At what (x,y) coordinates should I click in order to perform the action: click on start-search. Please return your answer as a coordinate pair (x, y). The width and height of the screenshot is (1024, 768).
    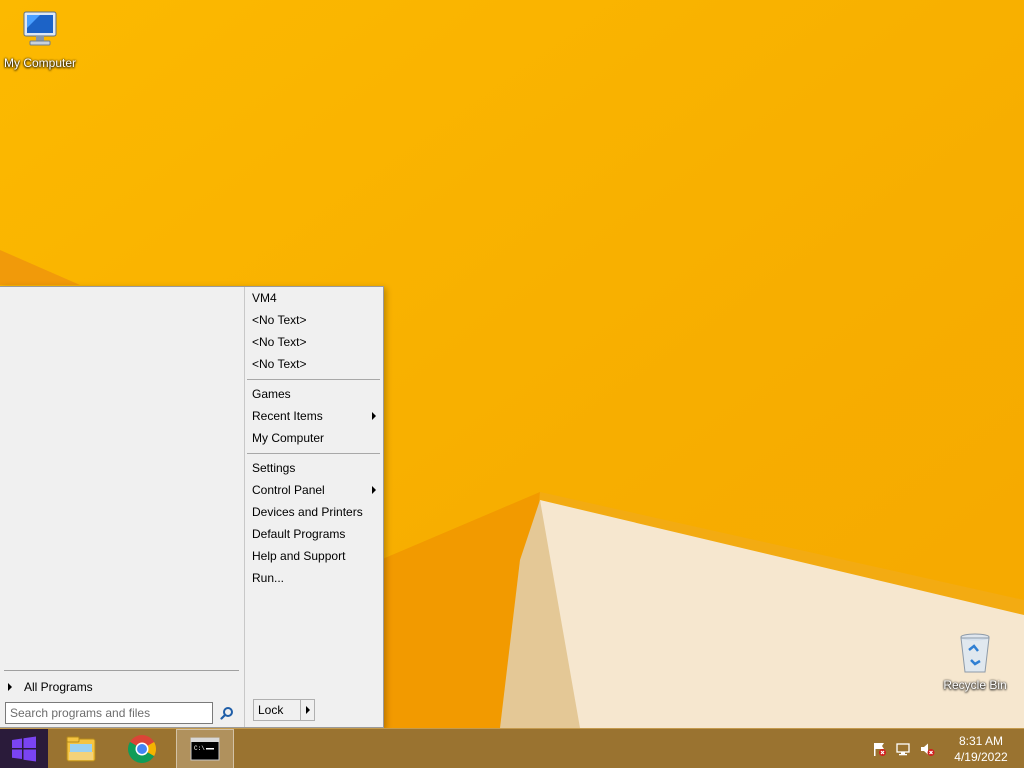
    Looking at the image, I should click on (121, 713).